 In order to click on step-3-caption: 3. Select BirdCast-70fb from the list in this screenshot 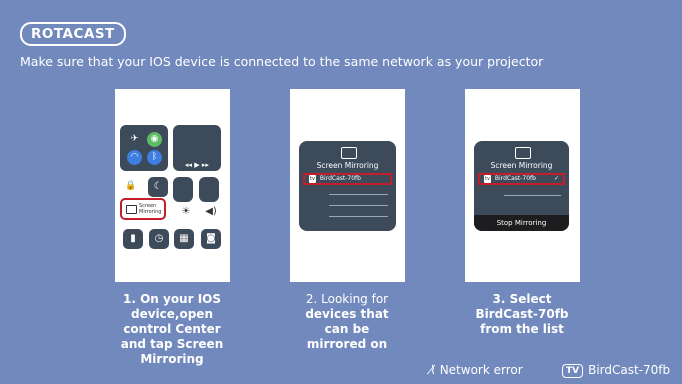, I will do `click(522, 314)`.